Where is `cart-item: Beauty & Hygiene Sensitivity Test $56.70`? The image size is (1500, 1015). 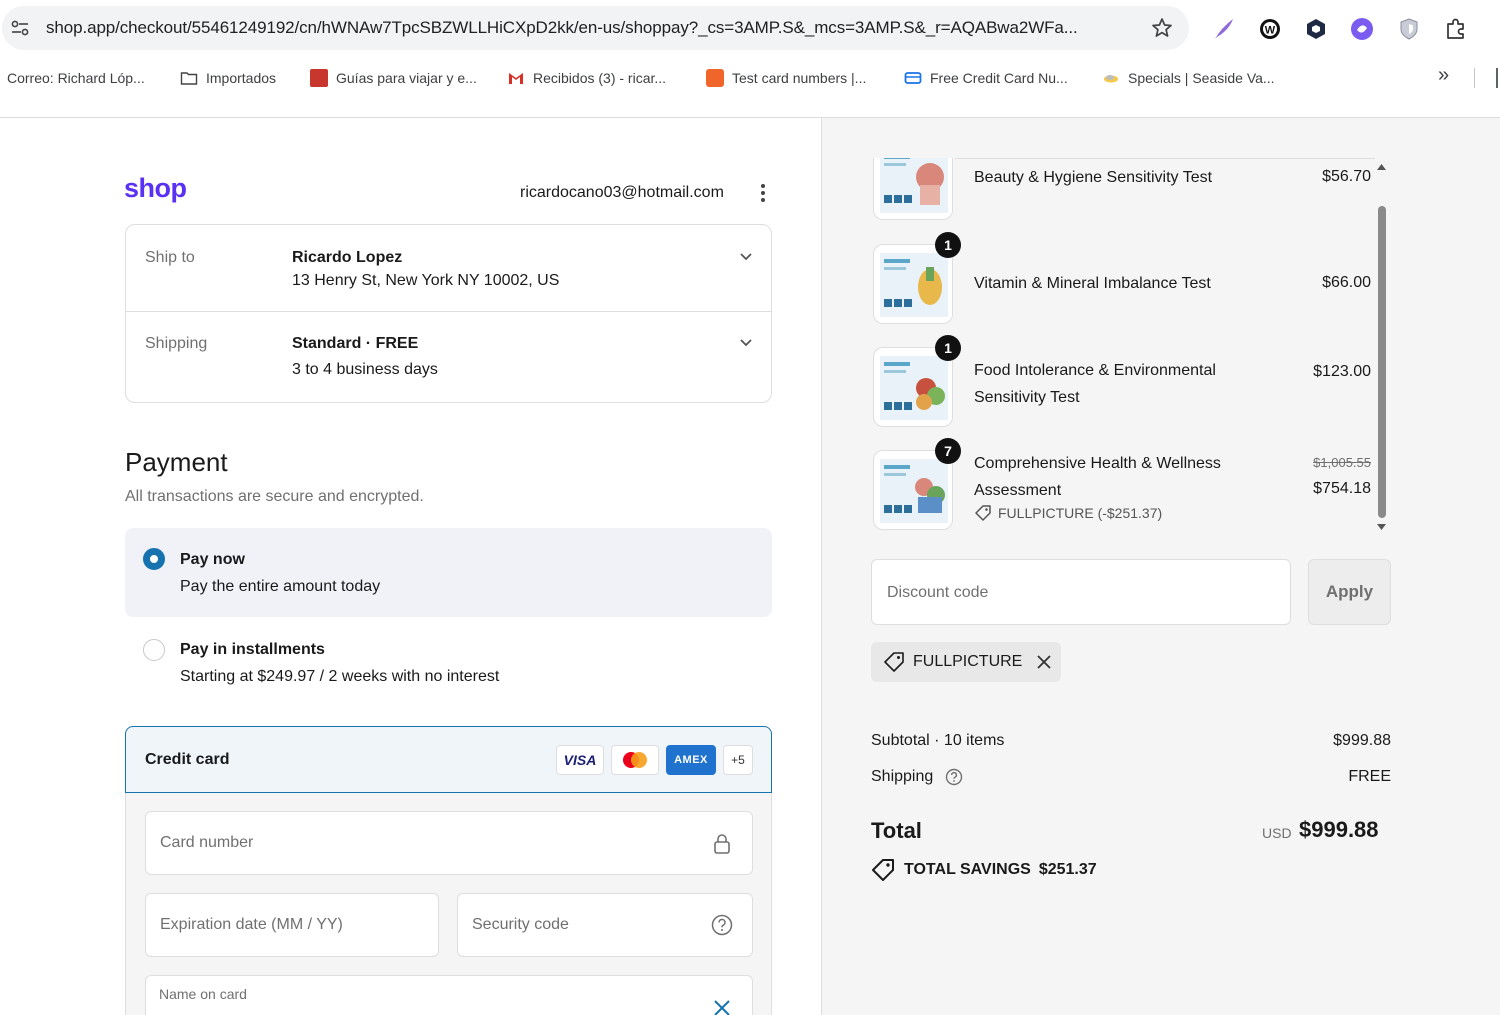
cart-item: Beauty & Hygiene Sensitivity Test $56.70 is located at coordinates (1122, 193).